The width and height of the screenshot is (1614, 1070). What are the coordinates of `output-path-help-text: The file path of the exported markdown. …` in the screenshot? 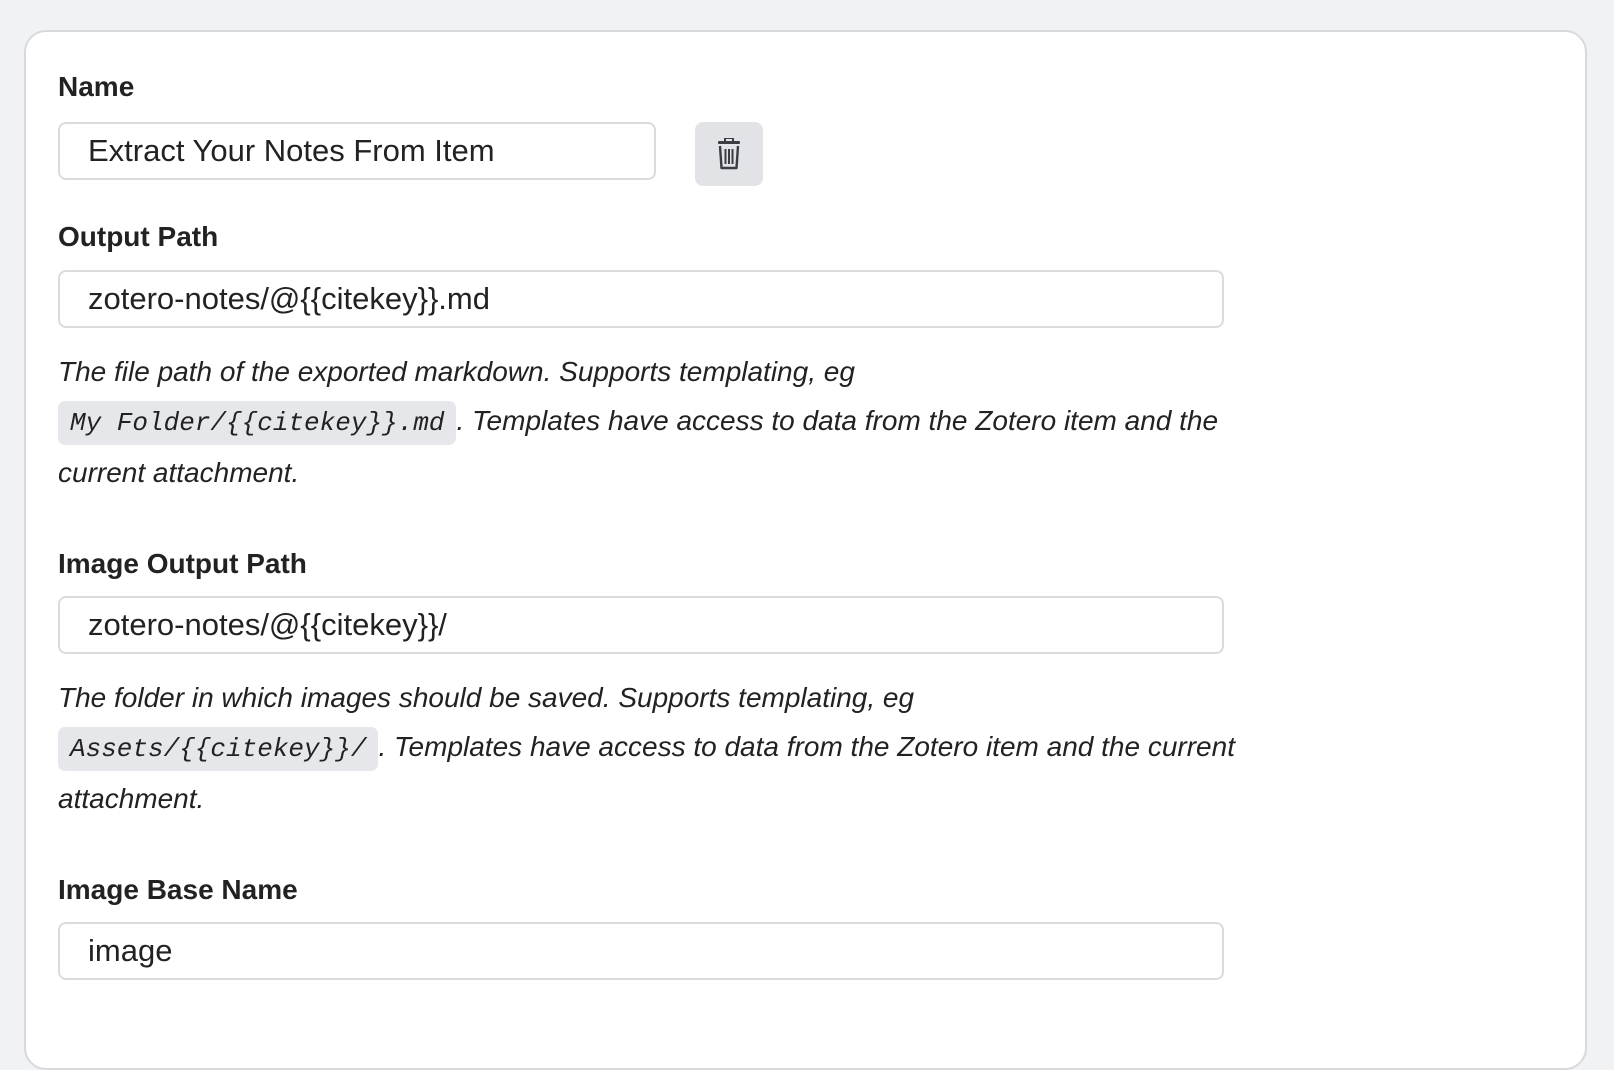 It's located at (456, 371).